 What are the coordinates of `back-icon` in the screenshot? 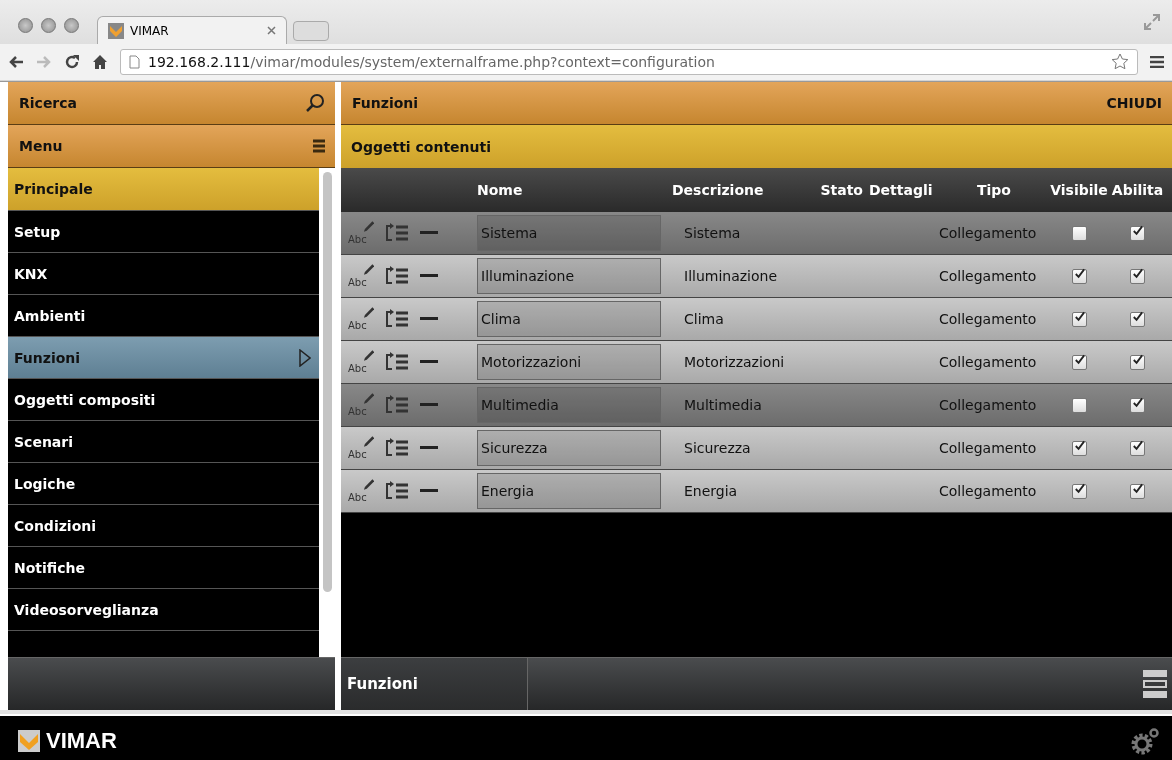 It's located at (16, 62).